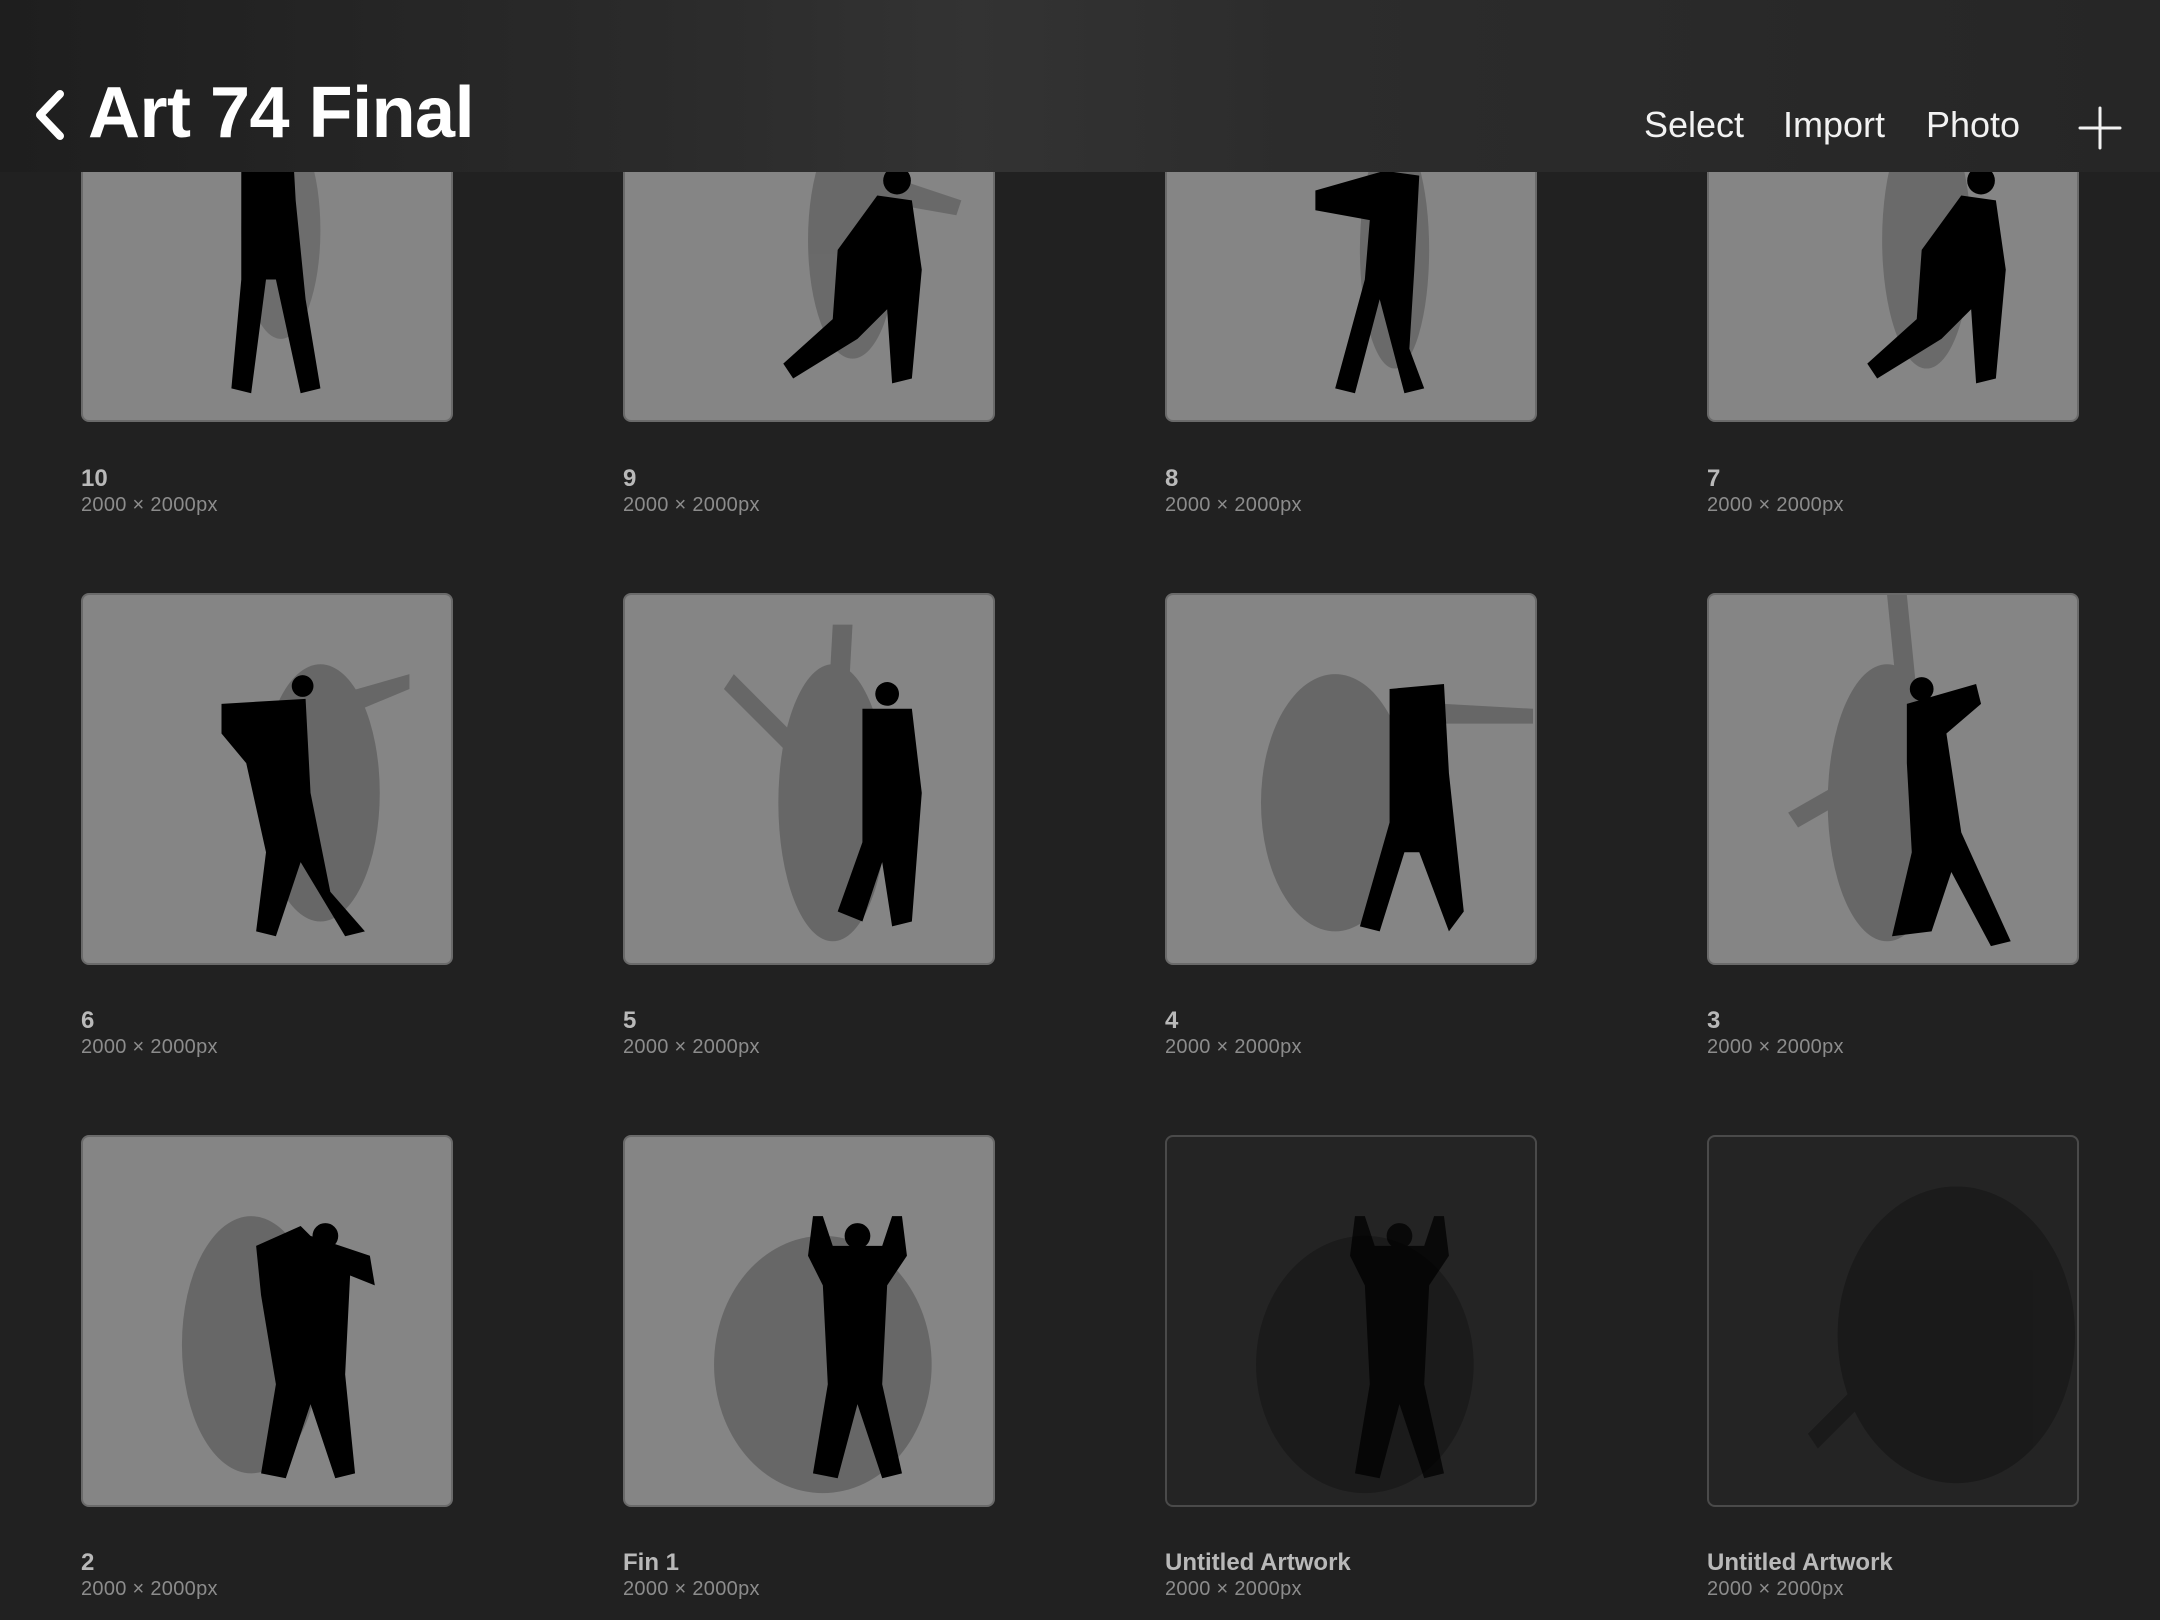  Describe the element at coordinates (1172, 478) in the screenshot. I see `artwork-name: 8` at that location.